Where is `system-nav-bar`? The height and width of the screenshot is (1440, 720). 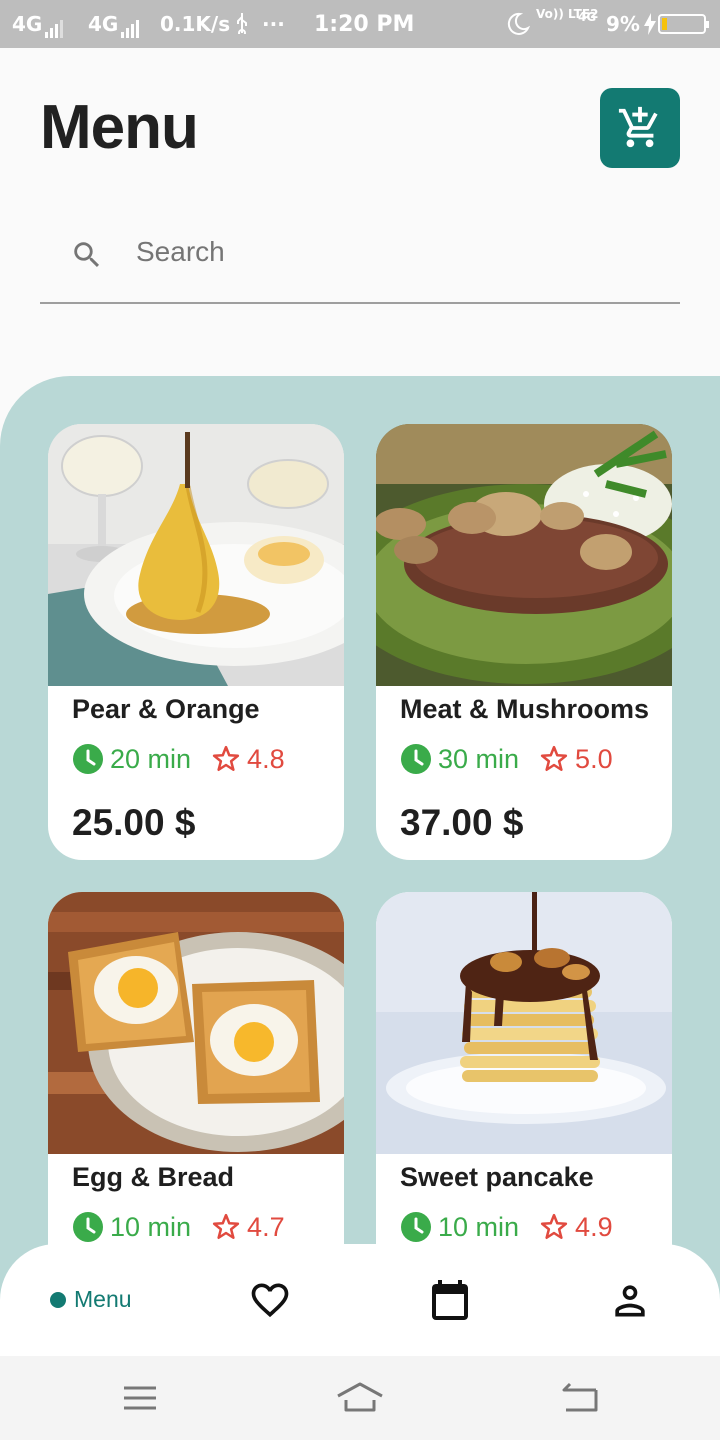
system-nav-bar is located at coordinates (360, 1398).